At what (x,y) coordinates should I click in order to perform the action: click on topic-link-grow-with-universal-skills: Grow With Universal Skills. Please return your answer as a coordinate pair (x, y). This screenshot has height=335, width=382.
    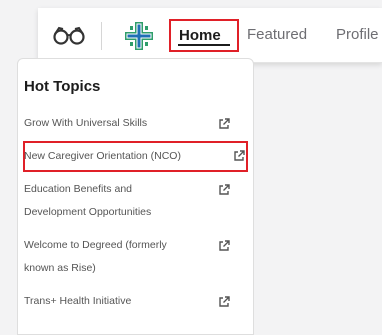
    Looking at the image, I should click on (85, 123).